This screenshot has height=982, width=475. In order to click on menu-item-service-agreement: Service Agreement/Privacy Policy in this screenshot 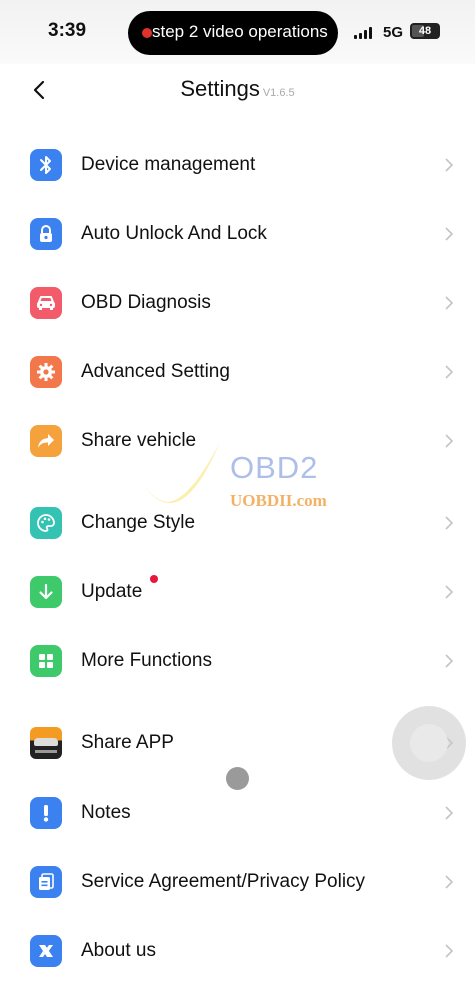, I will do `click(237, 882)`.